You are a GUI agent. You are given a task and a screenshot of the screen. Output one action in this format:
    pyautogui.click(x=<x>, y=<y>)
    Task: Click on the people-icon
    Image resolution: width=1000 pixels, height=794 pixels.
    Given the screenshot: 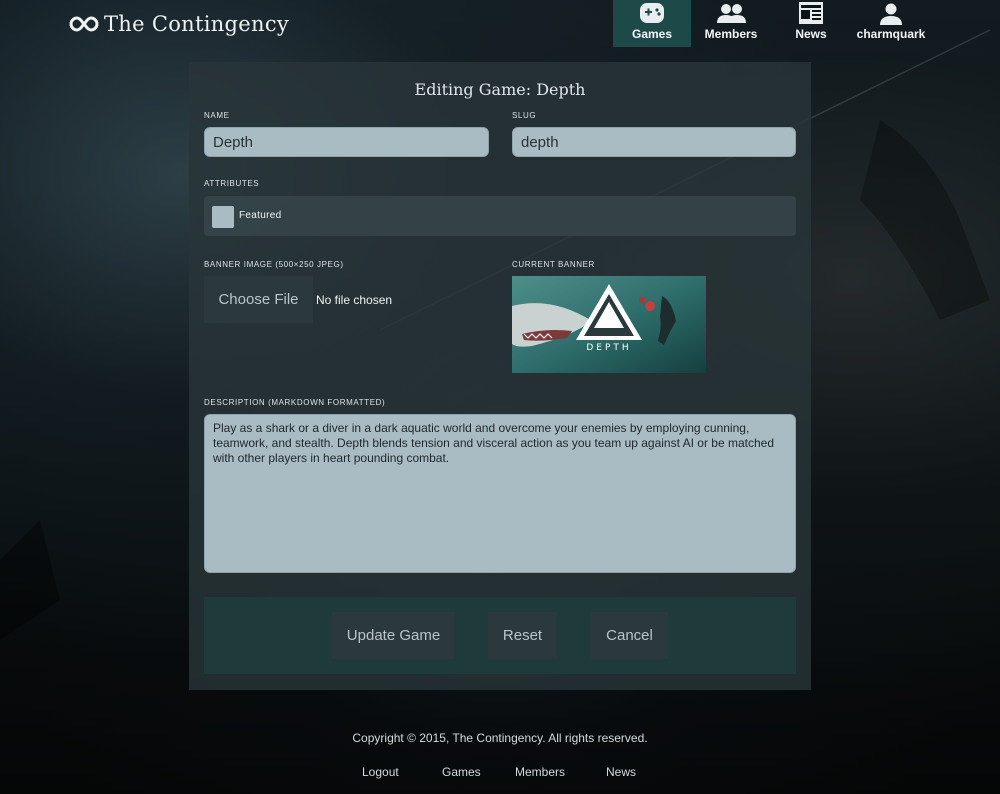 What is the action you would take?
    pyautogui.click(x=731, y=13)
    